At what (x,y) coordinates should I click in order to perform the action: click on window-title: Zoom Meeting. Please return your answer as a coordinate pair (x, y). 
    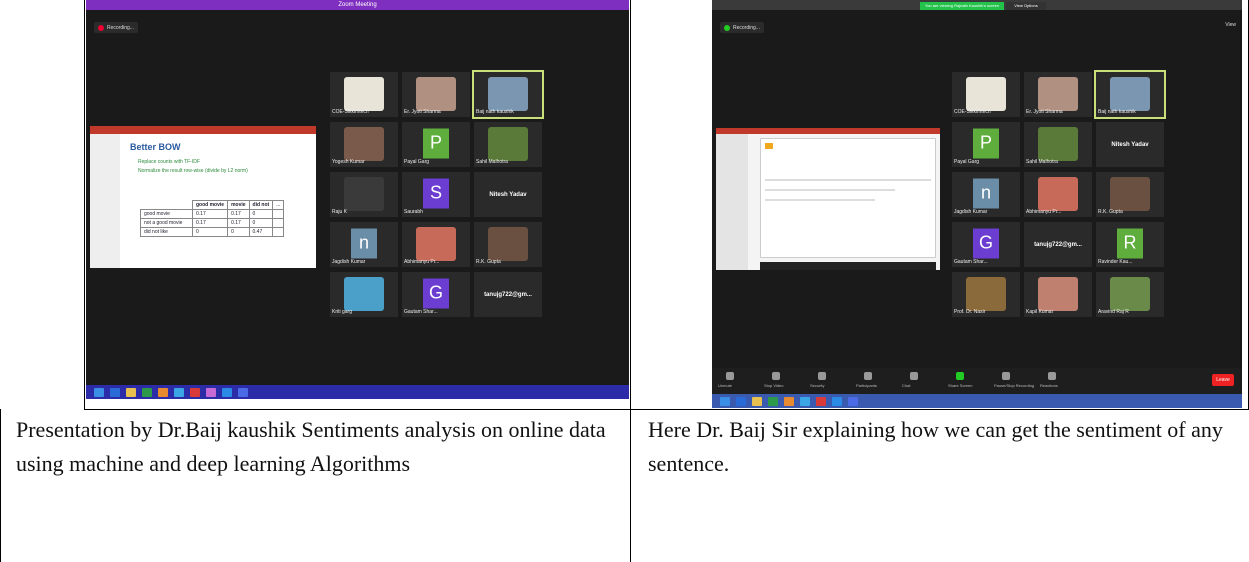
    Looking at the image, I should click on (357, 5).